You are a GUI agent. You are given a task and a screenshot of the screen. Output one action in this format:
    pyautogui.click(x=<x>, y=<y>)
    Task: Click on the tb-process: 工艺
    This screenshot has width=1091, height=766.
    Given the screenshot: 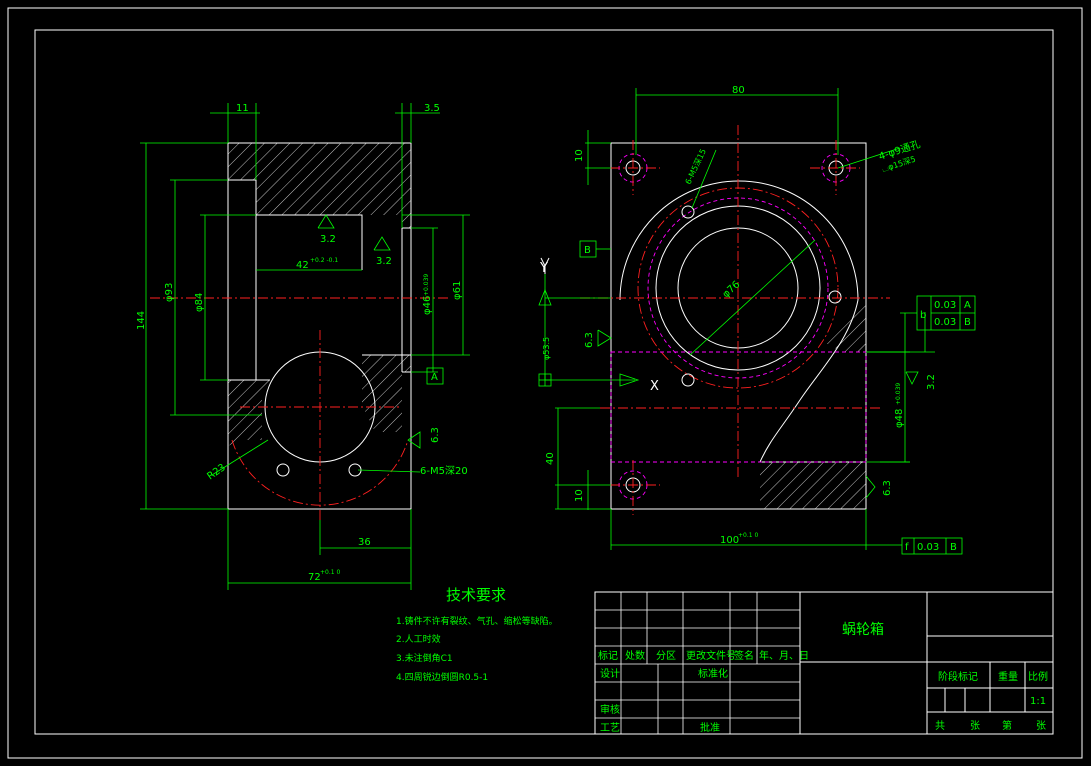 What is the action you would take?
    pyautogui.click(x=610, y=728)
    